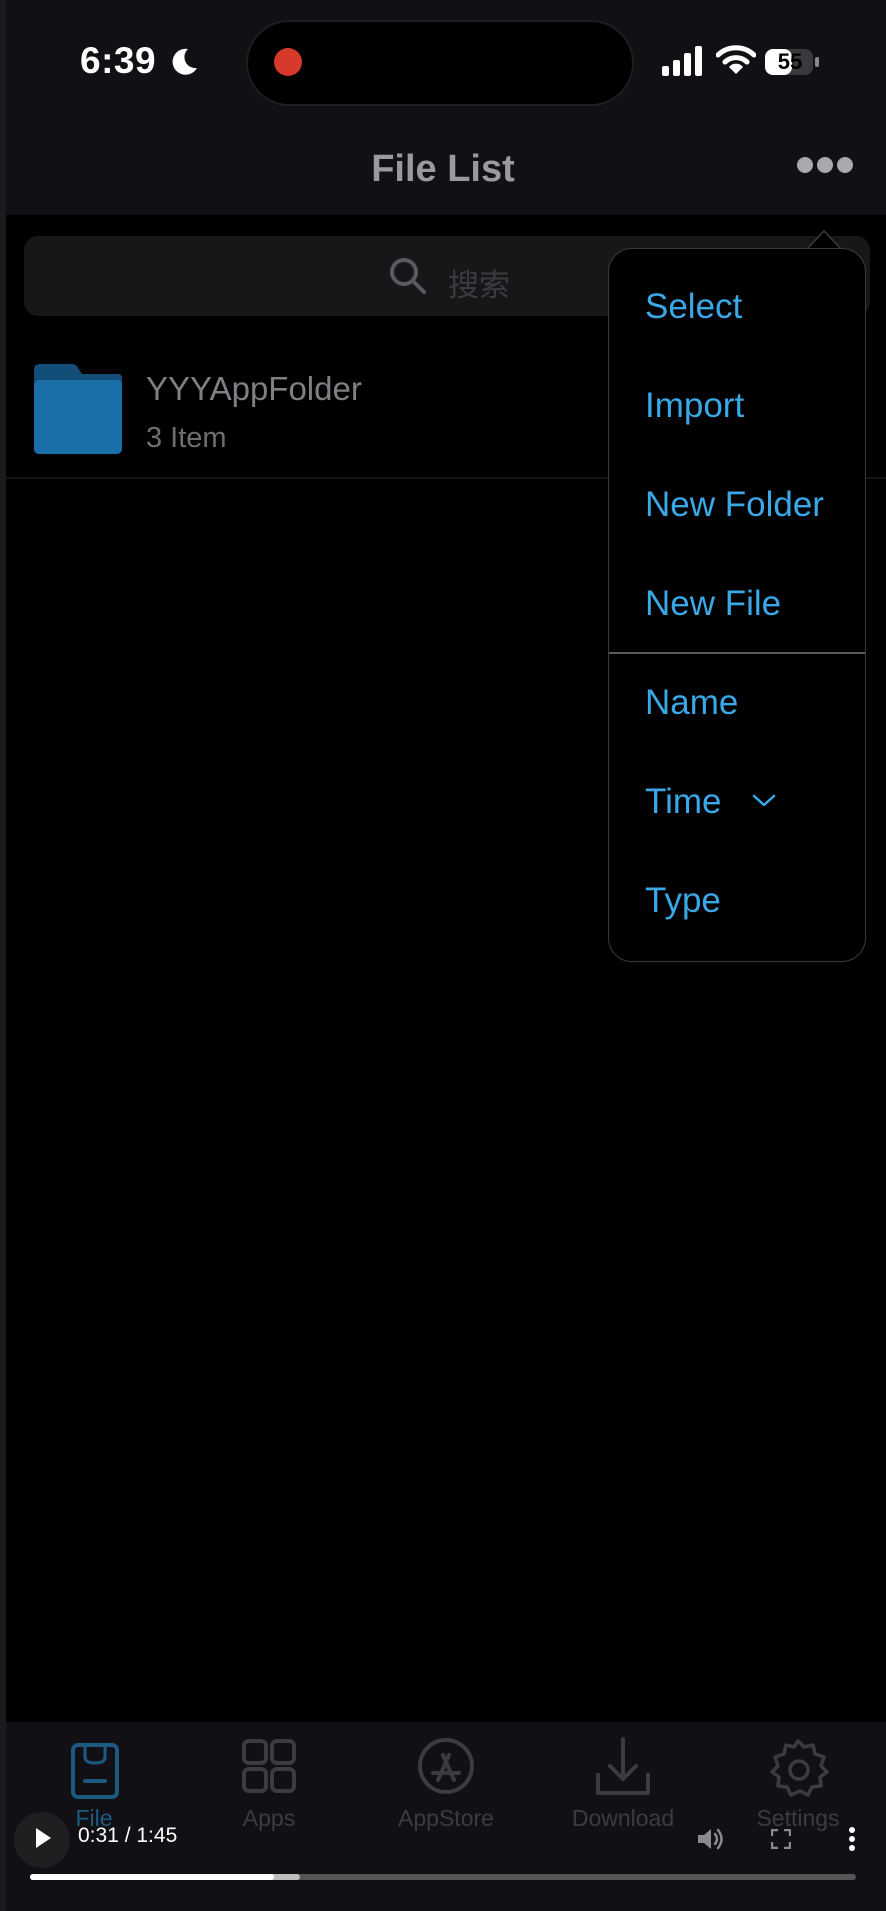 This screenshot has width=886, height=1911. Describe the element at coordinates (693, 307) in the screenshot. I see `menu-item-select: Select` at that location.